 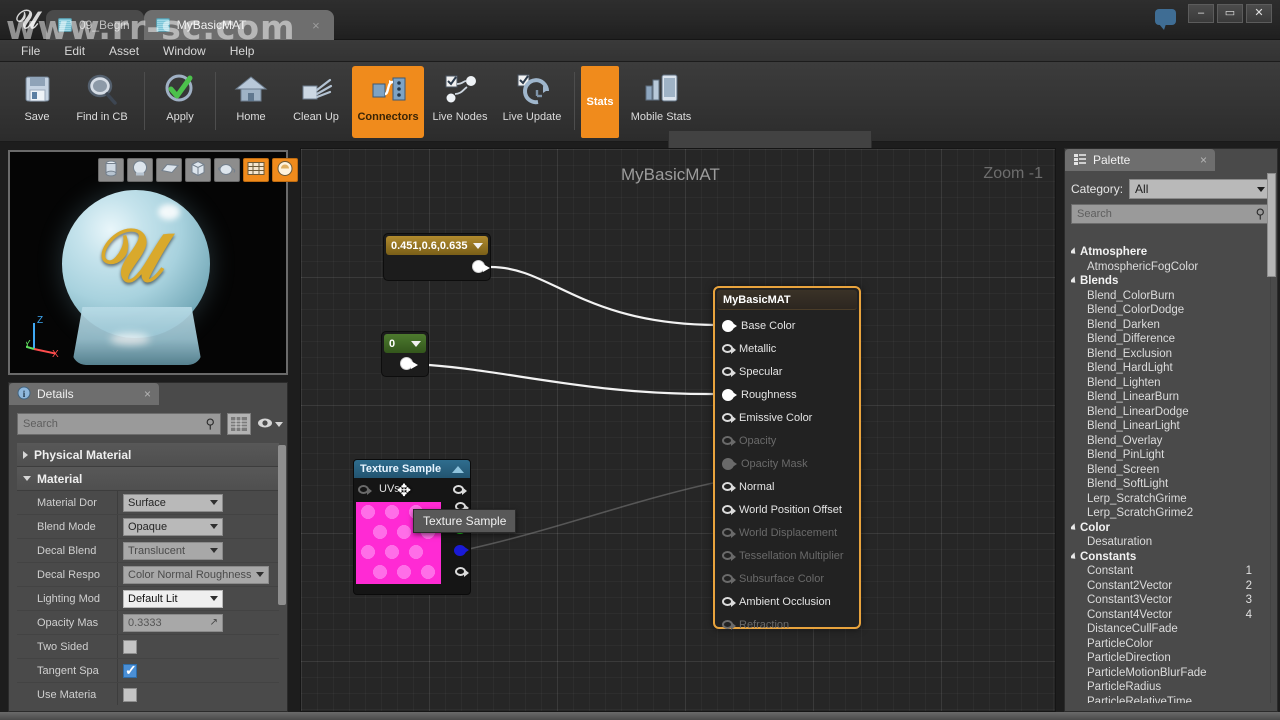 I want to click on decal-response-combo: Color Normal Roughness, so click(x=196, y=574).